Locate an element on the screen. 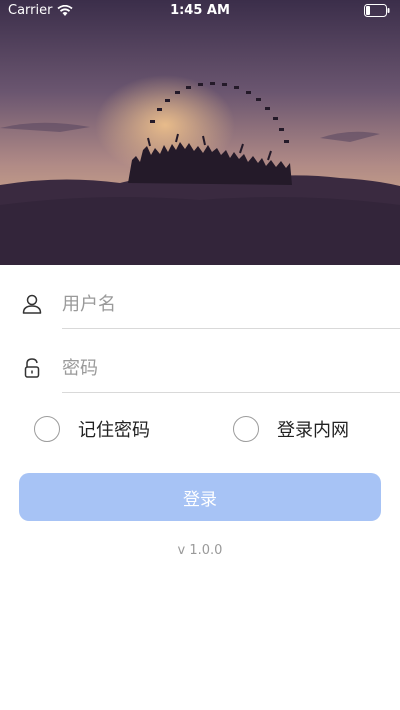 The width and height of the screenshot is (400, 710). username-underline is located at coordinates (231, 328).